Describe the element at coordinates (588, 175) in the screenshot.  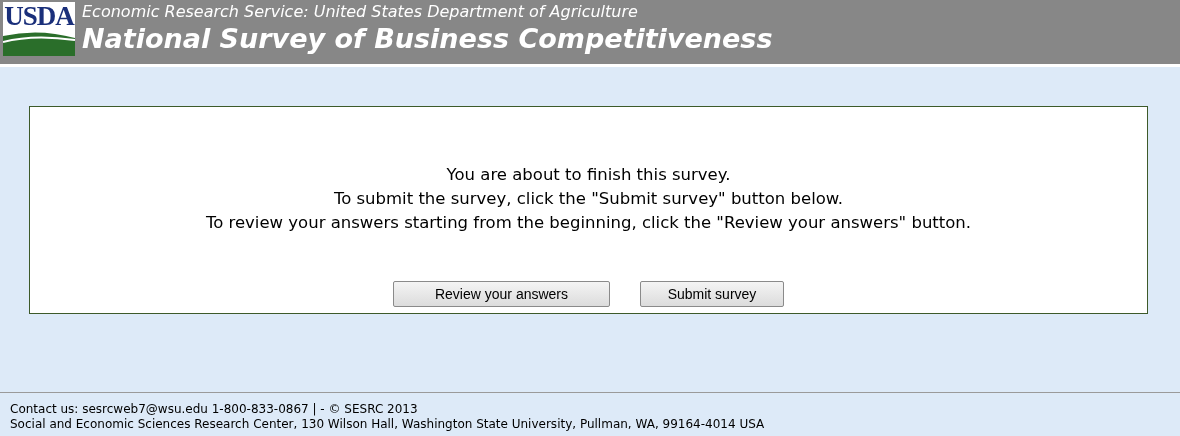
I see `message-line: You are about to finish this survey.` at that location.